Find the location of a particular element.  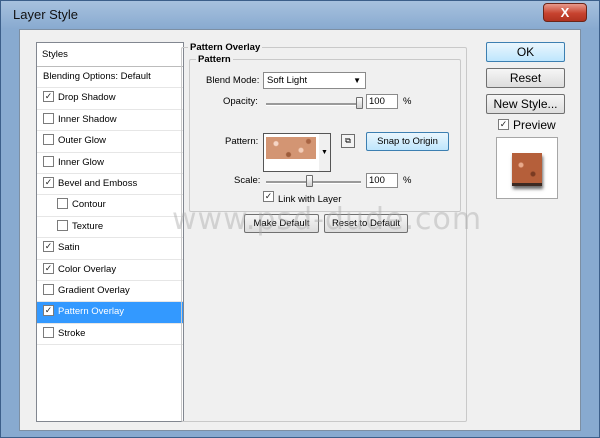

ok-button: OK is located at coordinates (525, 52).